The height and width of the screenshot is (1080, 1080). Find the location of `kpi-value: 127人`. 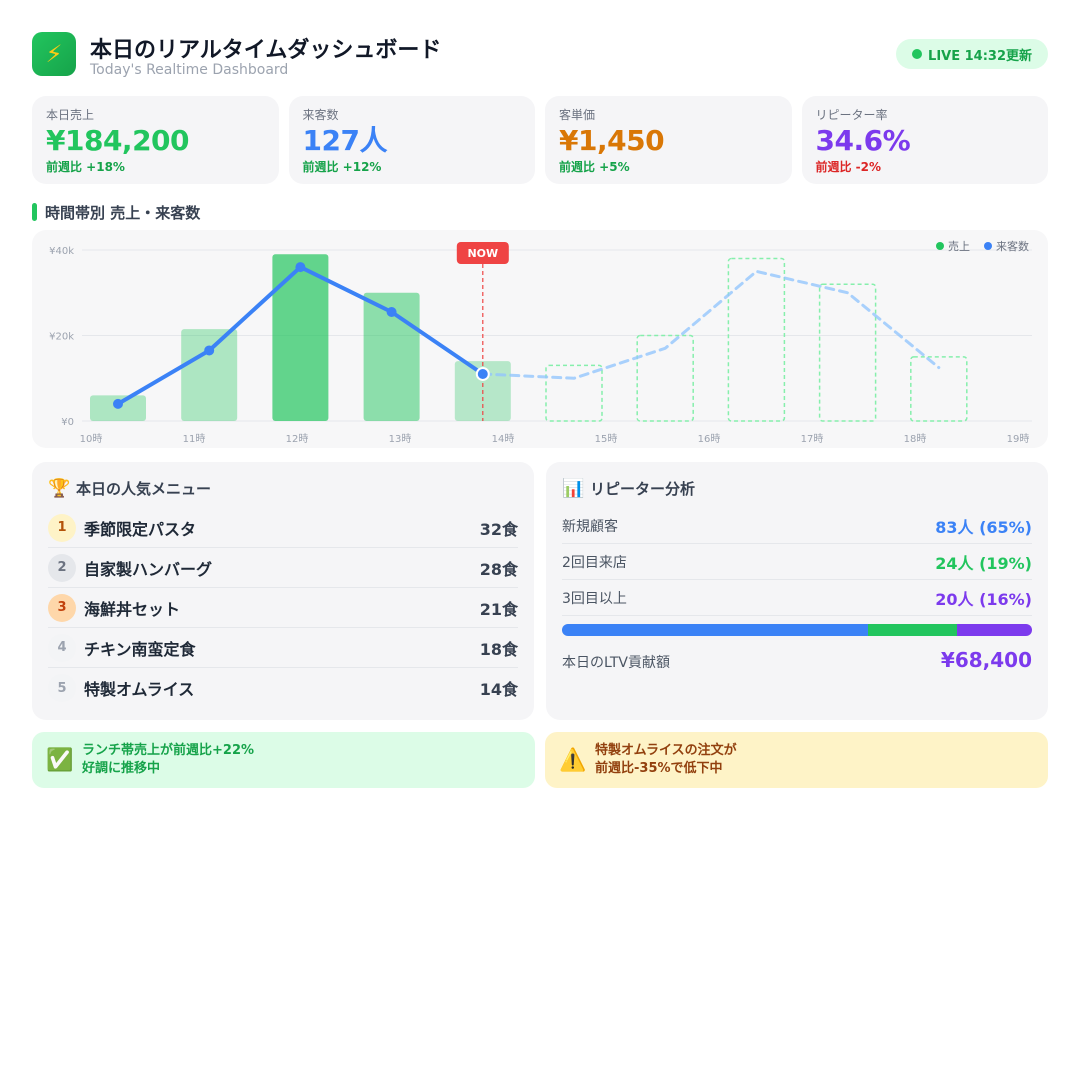

kpi-value: 127人 is located at coordinates (345, 140).